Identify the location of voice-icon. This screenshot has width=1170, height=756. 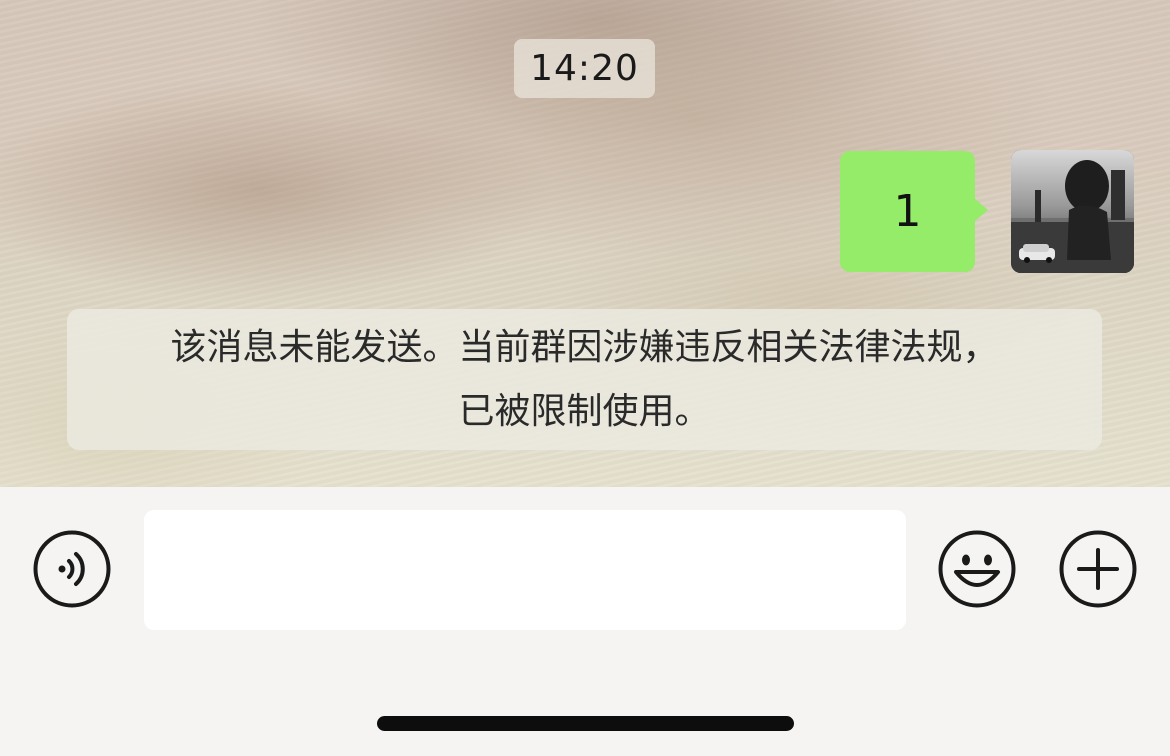
(72, 569).